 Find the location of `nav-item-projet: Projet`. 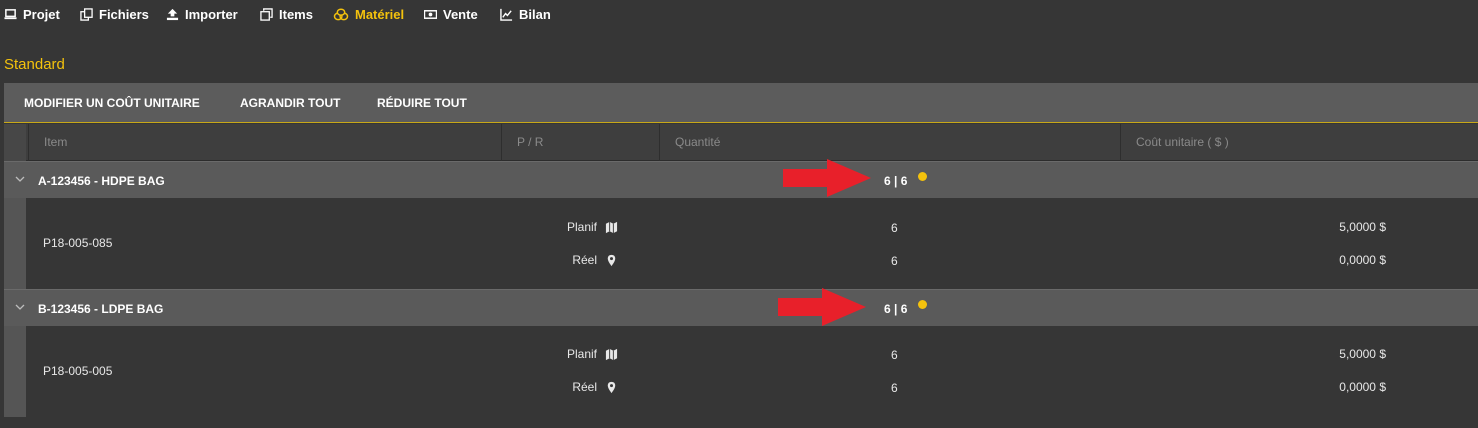

nav-item-projet: Projet is located at coordinates (32, 14).